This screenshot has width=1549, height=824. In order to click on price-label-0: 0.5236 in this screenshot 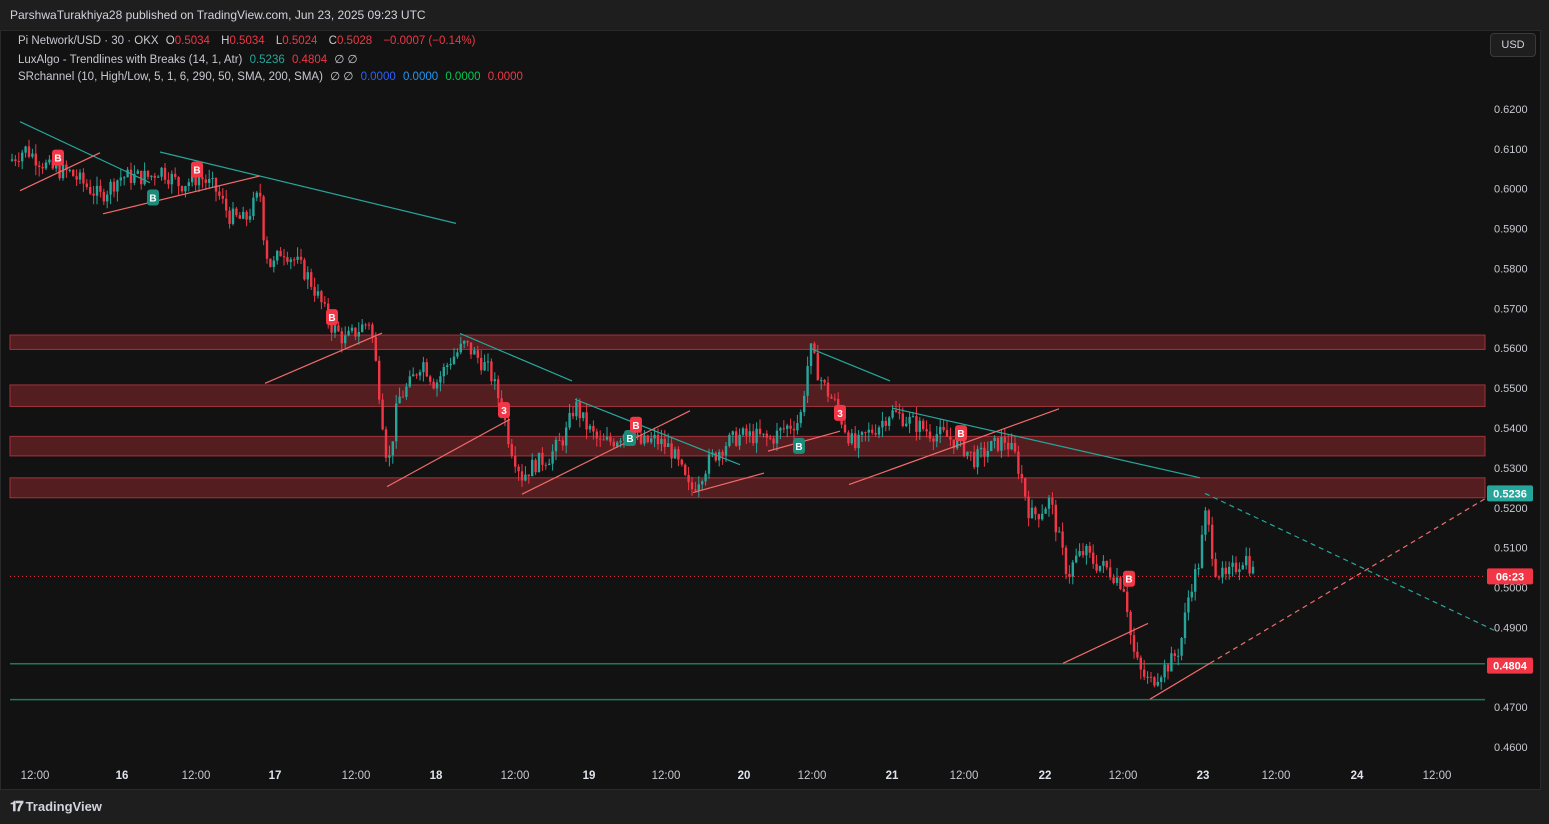, I will do `click(1510, 494)`.